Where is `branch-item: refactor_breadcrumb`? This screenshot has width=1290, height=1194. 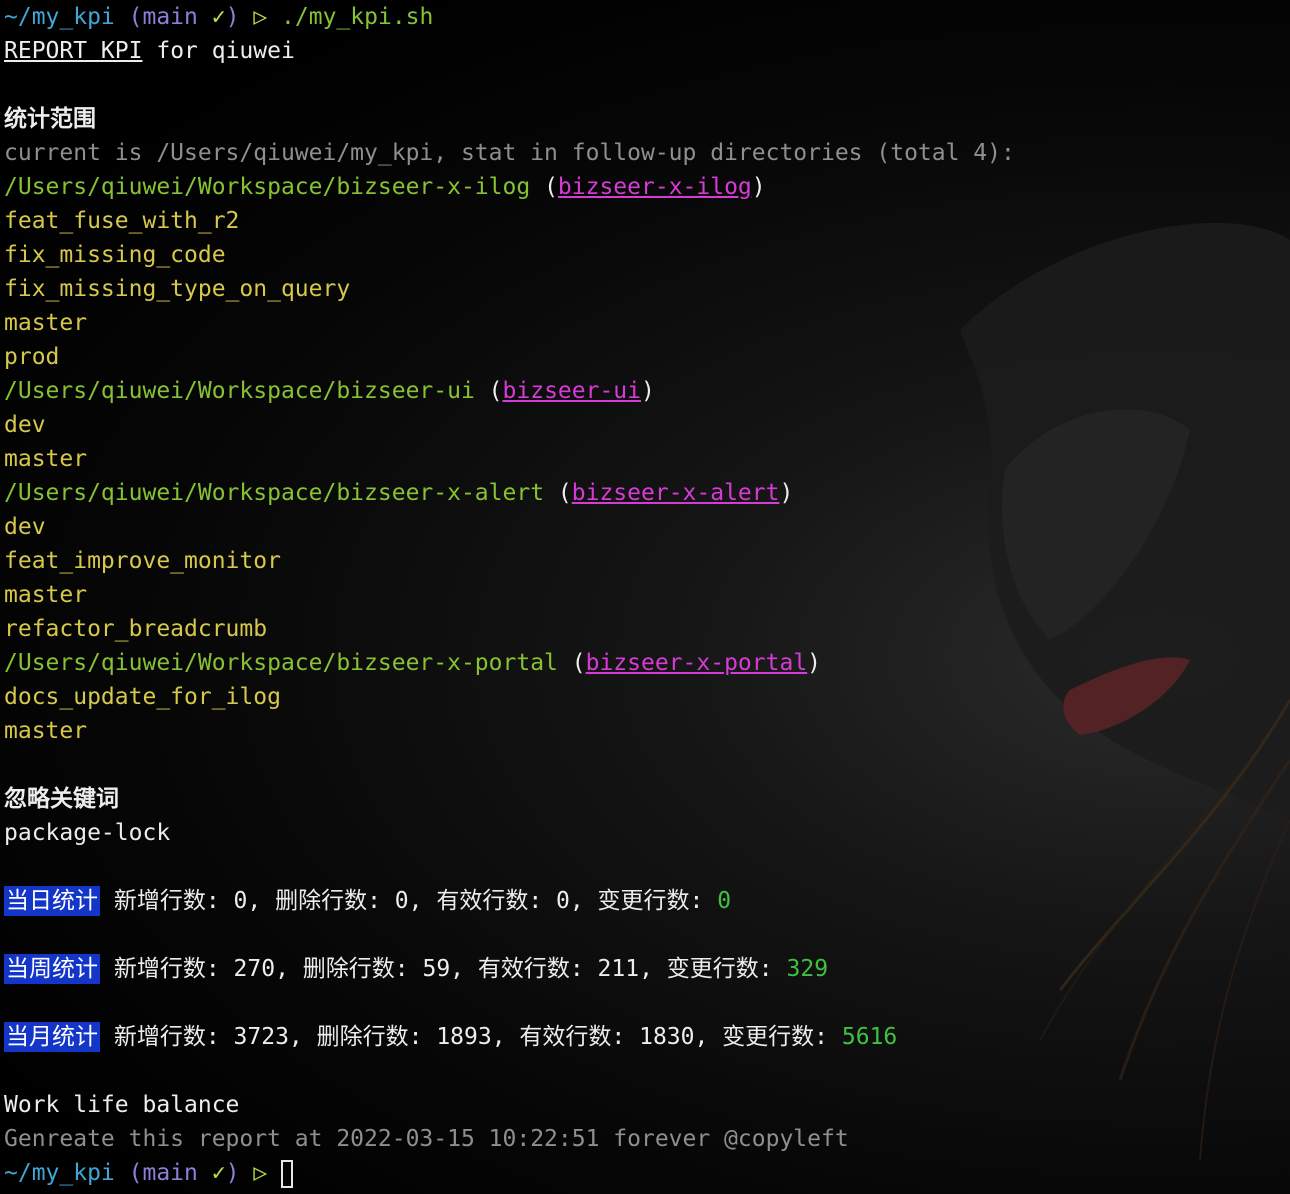
branch-item: refactor_breadcrumb is located at coordinates (136, 629).